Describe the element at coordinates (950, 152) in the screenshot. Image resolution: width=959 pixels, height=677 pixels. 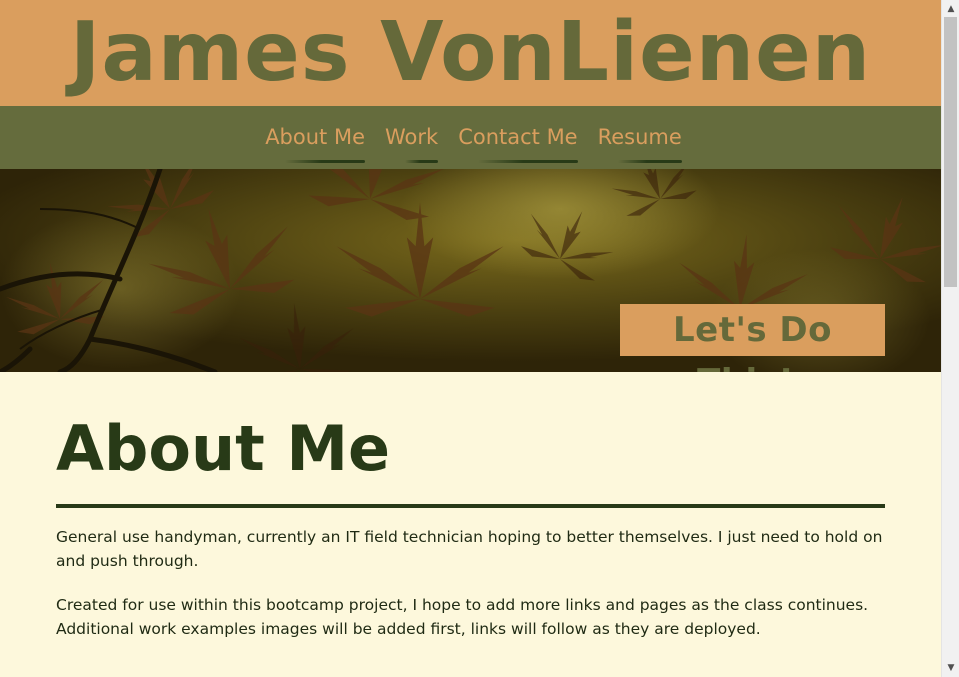
I see `scrollbar-thumb` at that location.